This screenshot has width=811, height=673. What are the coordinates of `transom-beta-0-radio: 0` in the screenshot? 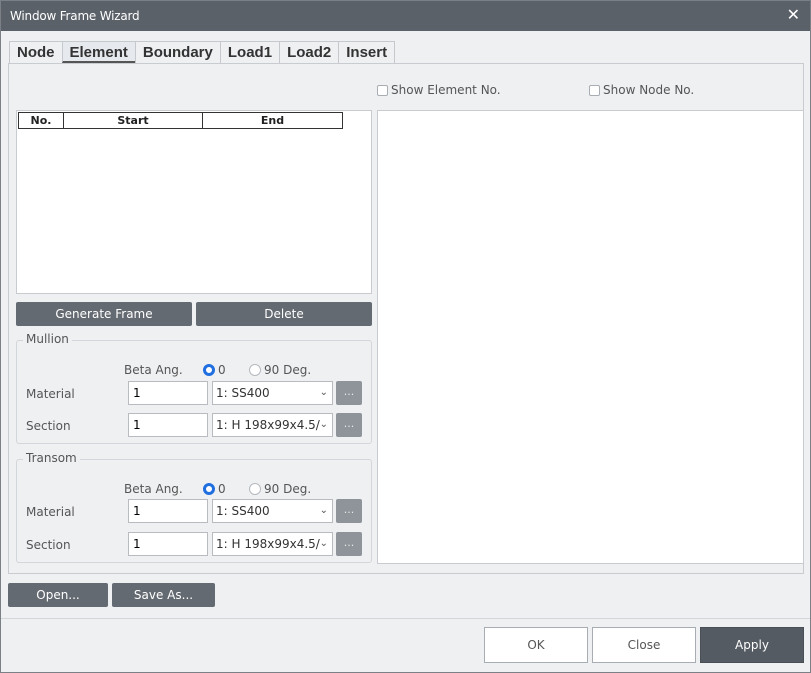 It's located at (214, 489).